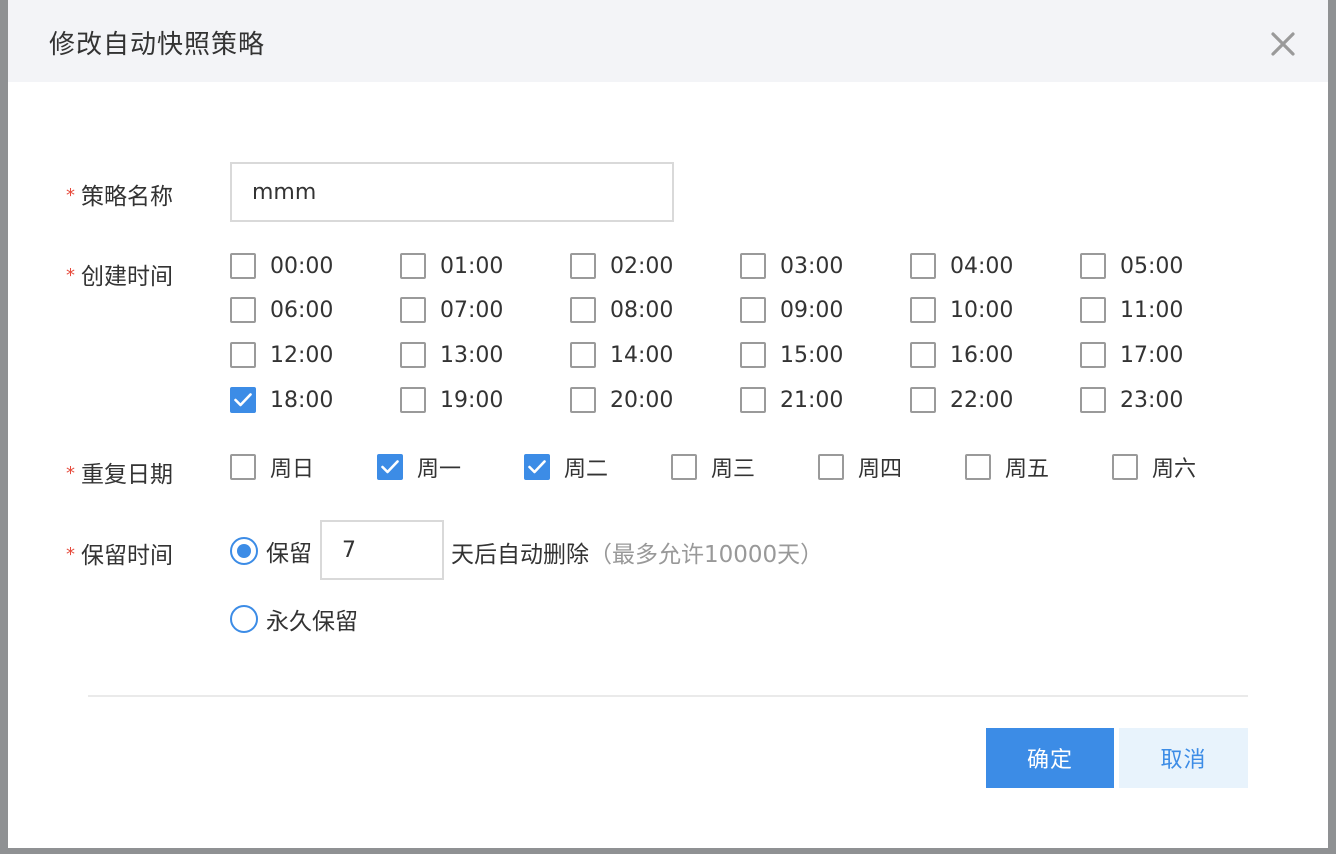  Describe the element at coordinates (1152, 400) in the screenshot. I see `time-option-2300-label: 23:00` at that location.